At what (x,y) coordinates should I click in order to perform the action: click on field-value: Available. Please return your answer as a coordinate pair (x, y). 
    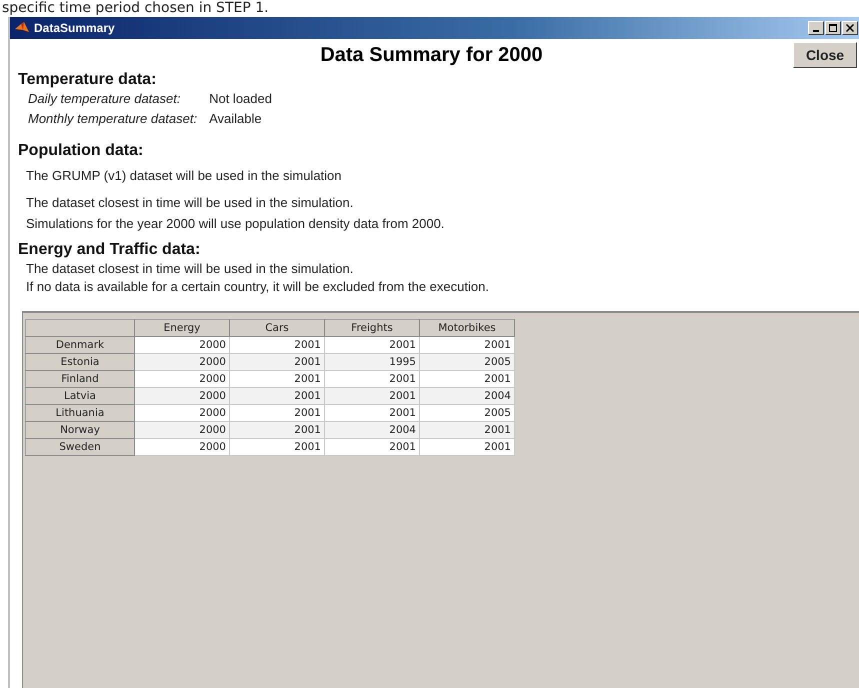
    Looking at the image, I should click on (236, 118).